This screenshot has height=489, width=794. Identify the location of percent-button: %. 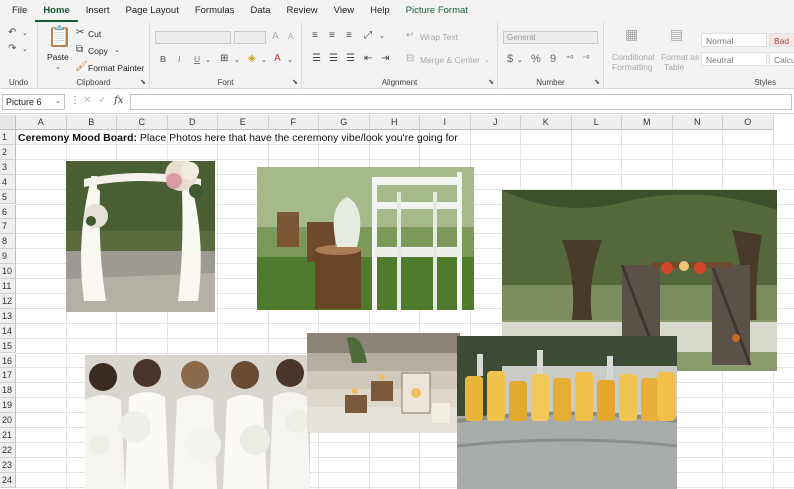
(536, 59).